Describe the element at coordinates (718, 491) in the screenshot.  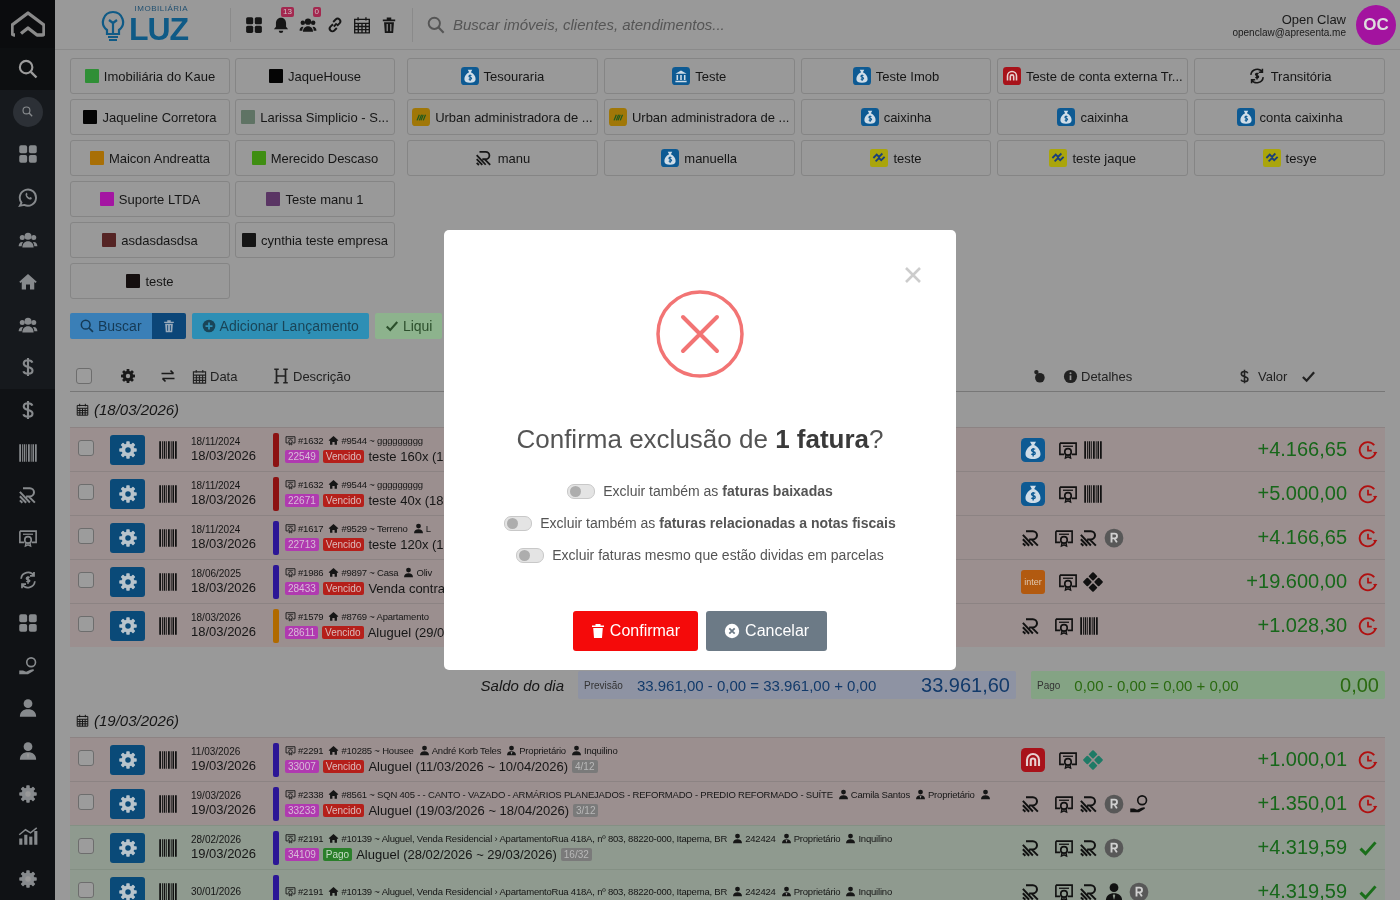
I see `option-label: Excluir também as faturas baixadas` at that location.